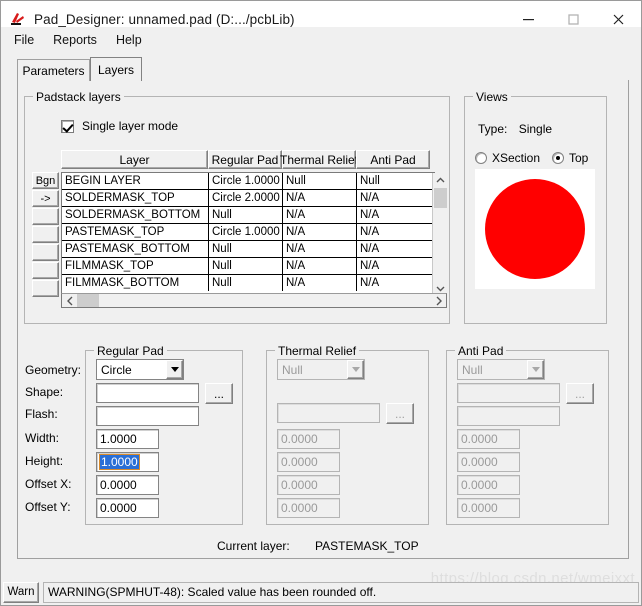 This screenshot has height=606, width=642. I want to click on layers-vertical-scrollbar, so click(439, 234).